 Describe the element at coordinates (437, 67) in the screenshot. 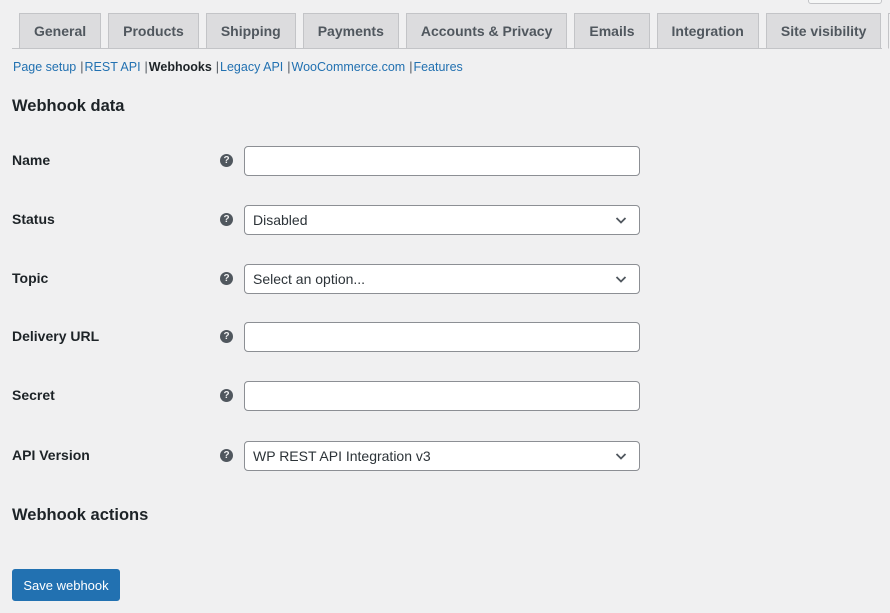

I see `subnav-features: Features` at that location.